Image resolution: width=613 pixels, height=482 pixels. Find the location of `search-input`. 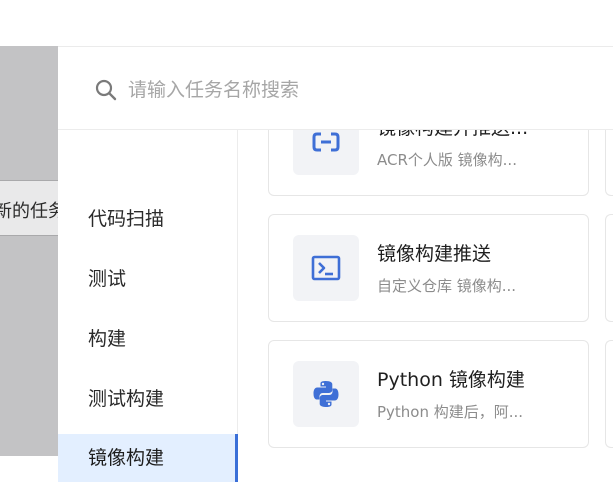

search-input is located at coordinates (358, 90).